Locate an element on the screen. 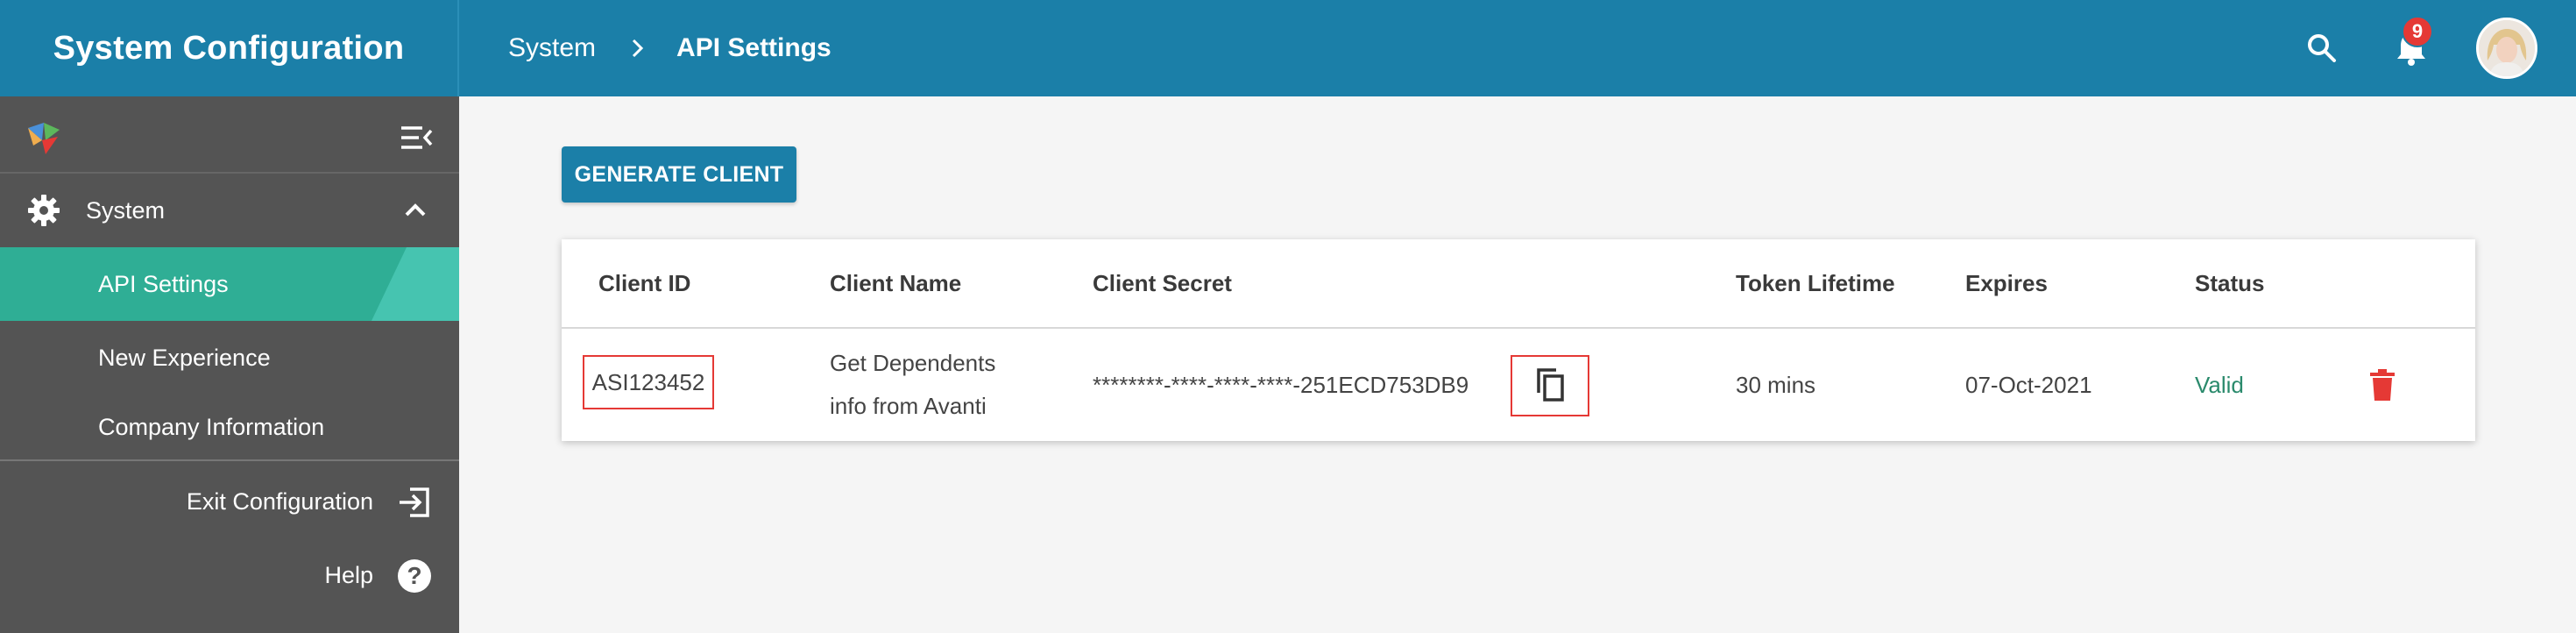 The width and height of the screenshot is (2576, 633). breadcrumb: System API Settings is located at coordinates (670, 48).